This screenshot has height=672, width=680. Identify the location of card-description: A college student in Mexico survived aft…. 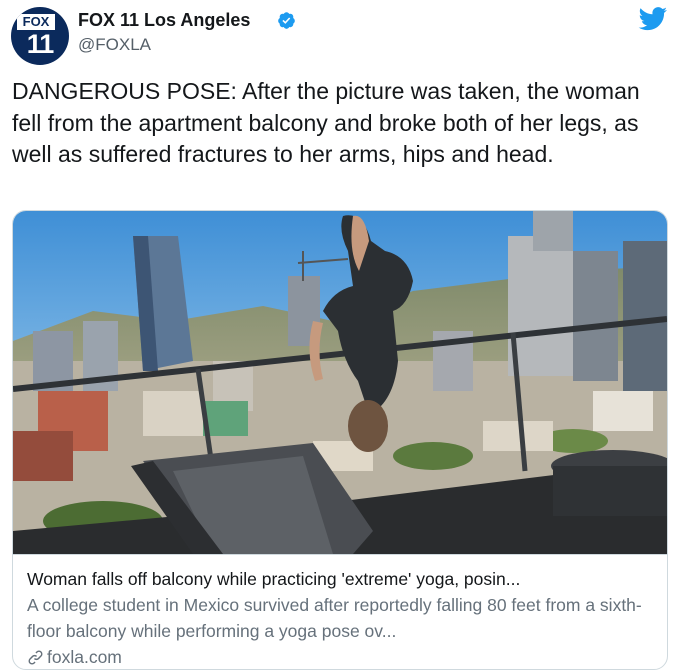
(334, 618).